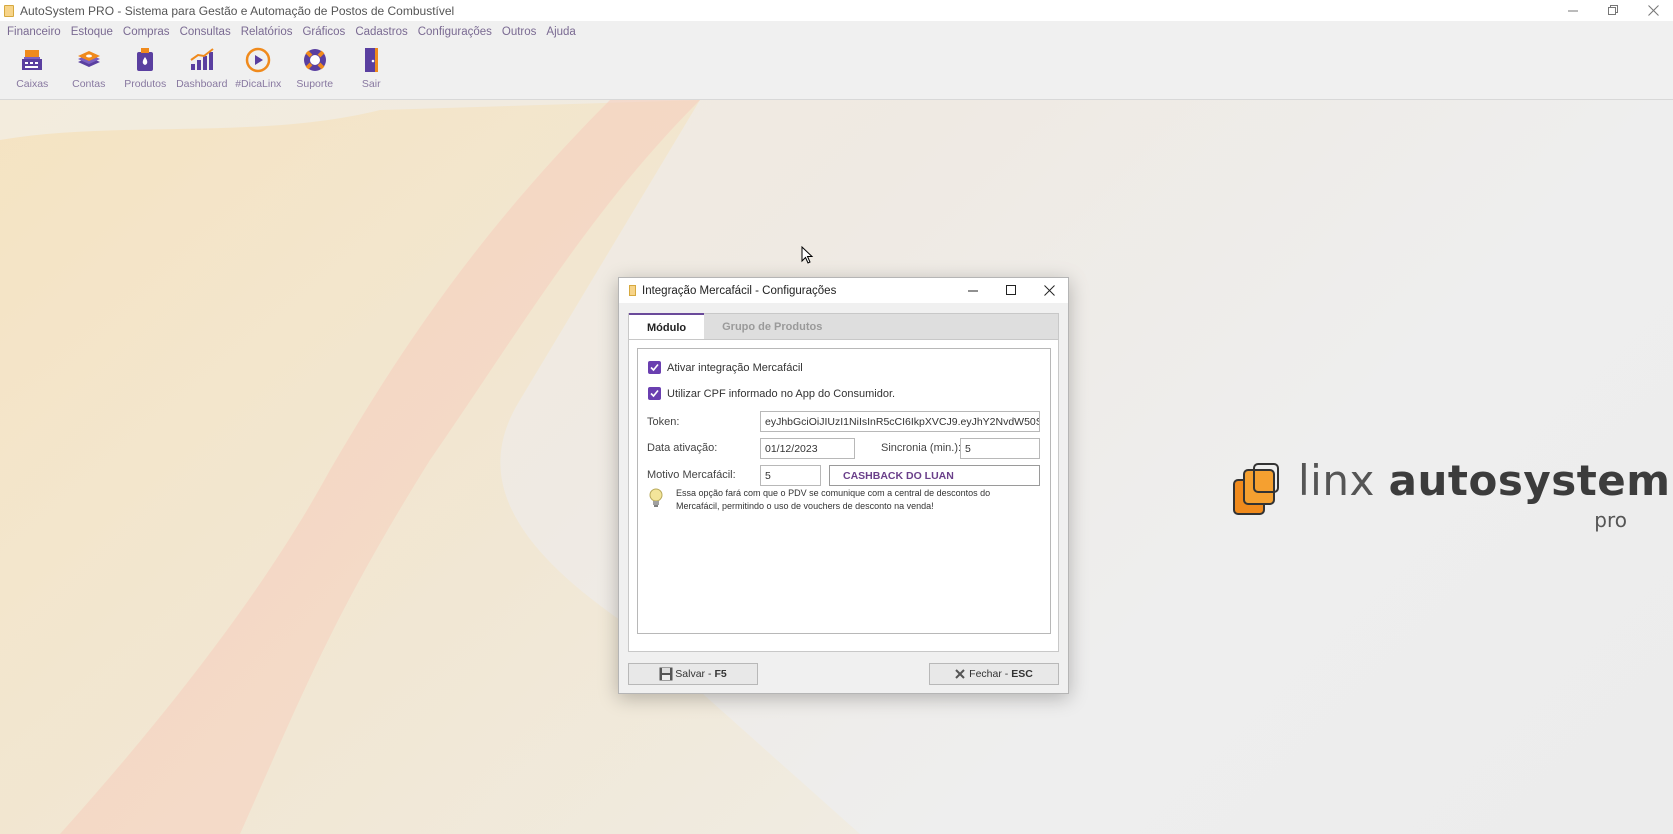  I want to click on cash-register-icon, so click(32, 60).